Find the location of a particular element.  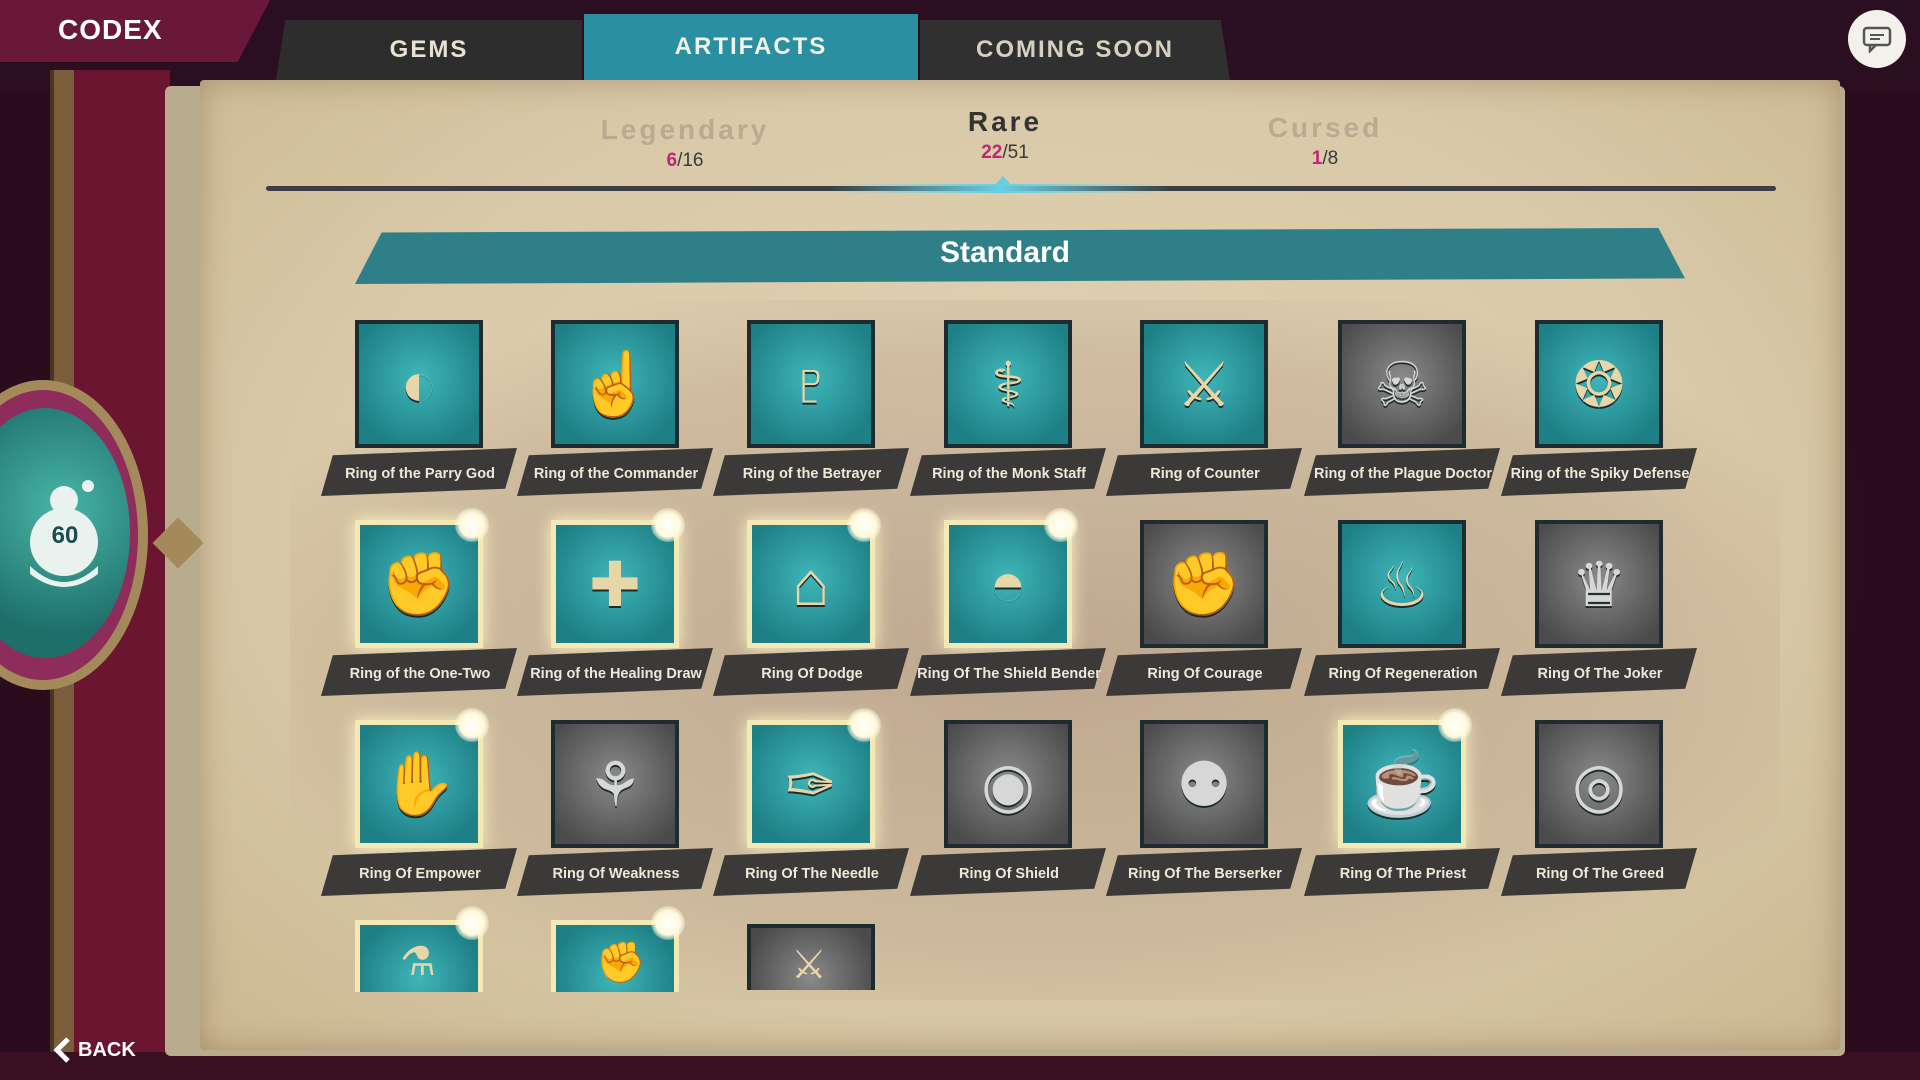

tab-gems: GEMS is located at coordinates (429, 50).